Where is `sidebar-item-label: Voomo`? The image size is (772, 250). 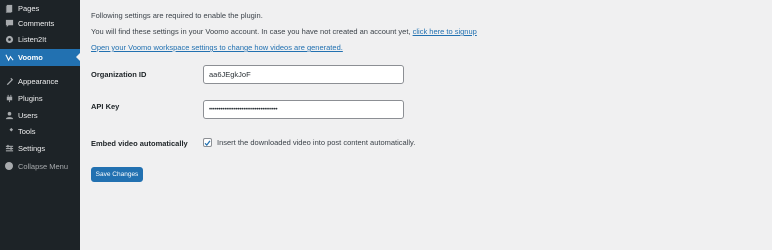 sidebar-item-label: Voomo is located at coordinates (30, 57).